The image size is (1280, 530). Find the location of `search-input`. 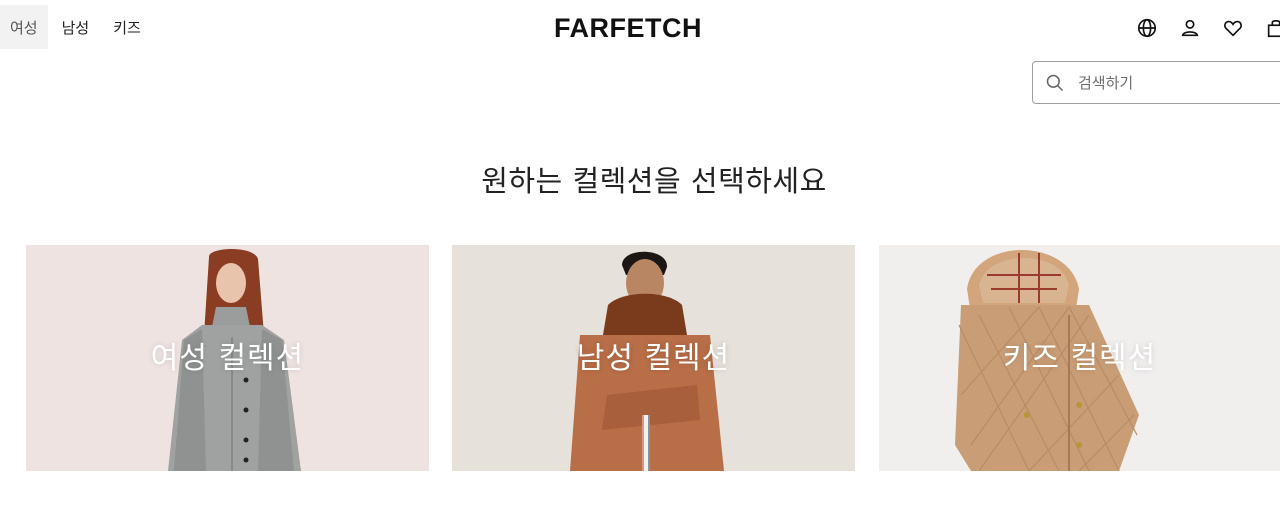

search-input is located at coordinates (1178, 82).